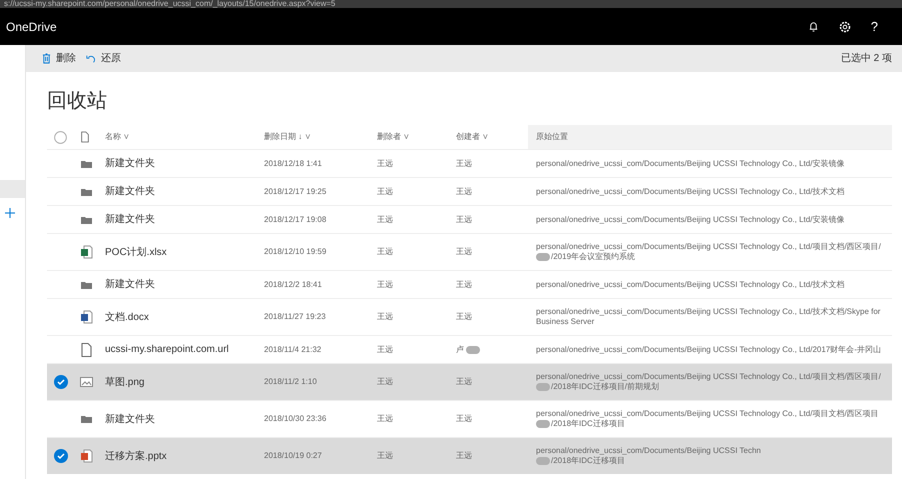  I want to click on file-row: 草图.png 2018/11/2 1:10 王远 王远 personal/onedrive_ucssi_com/Documents/Beijing UCSSI Technology Co., Ltd/项目文档/西区项目/ /2018年IDC迁移项目/前期规划, so click(469, 381).